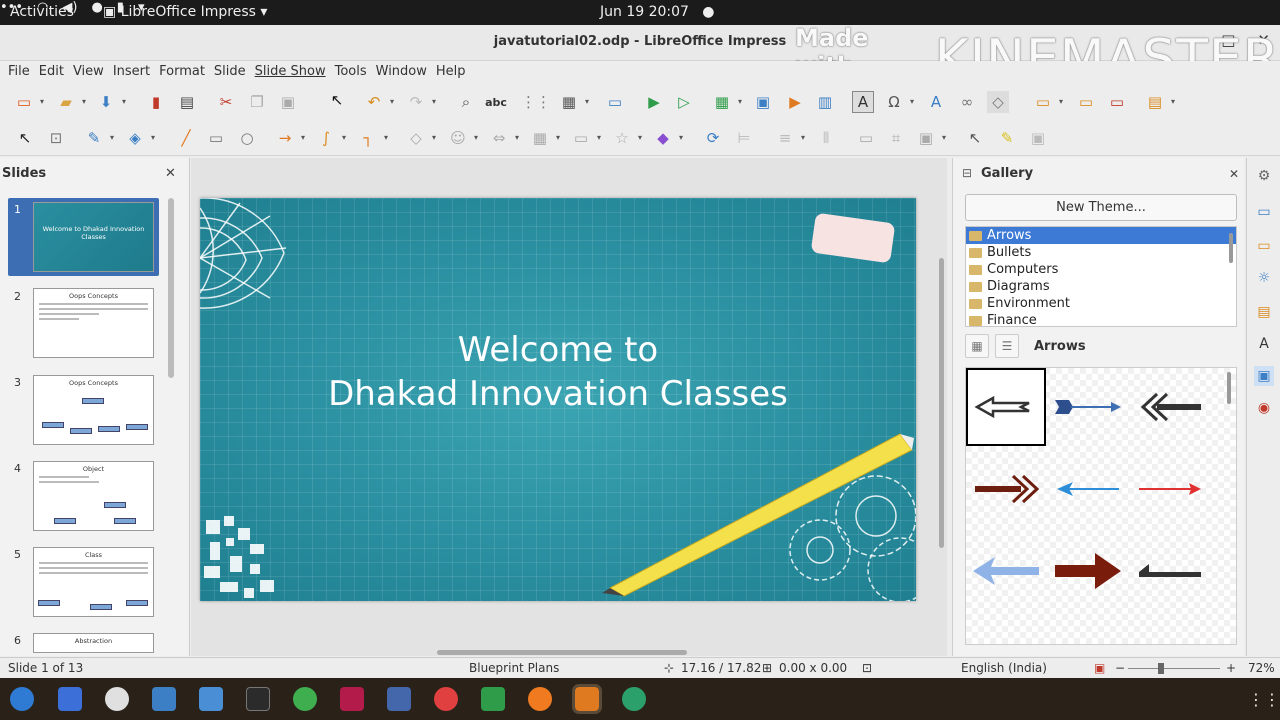 Image resolution: width=1280 pixels, height=720 pixels. Describe the element at coordinates (1264, 278) in the screenshot. I see `animation-tab-icon: ☼` at that location.